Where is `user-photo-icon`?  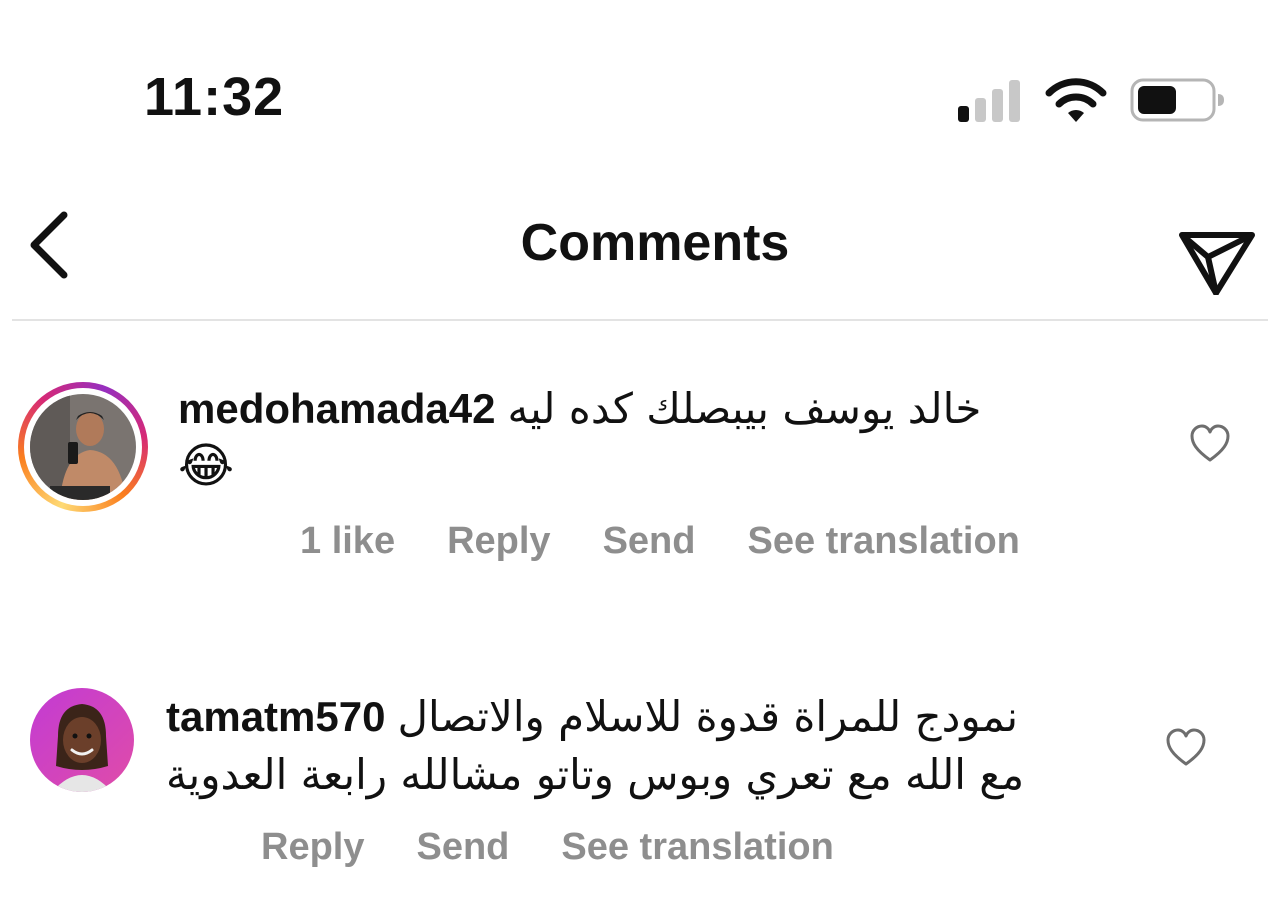
user-photo-icon is located at coordinates (83, 447).